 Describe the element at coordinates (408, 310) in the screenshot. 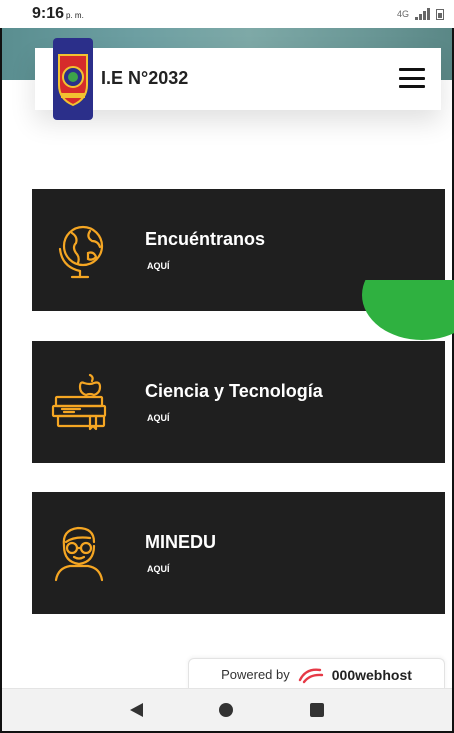

I see `whatsapp-chat-button` at that location.